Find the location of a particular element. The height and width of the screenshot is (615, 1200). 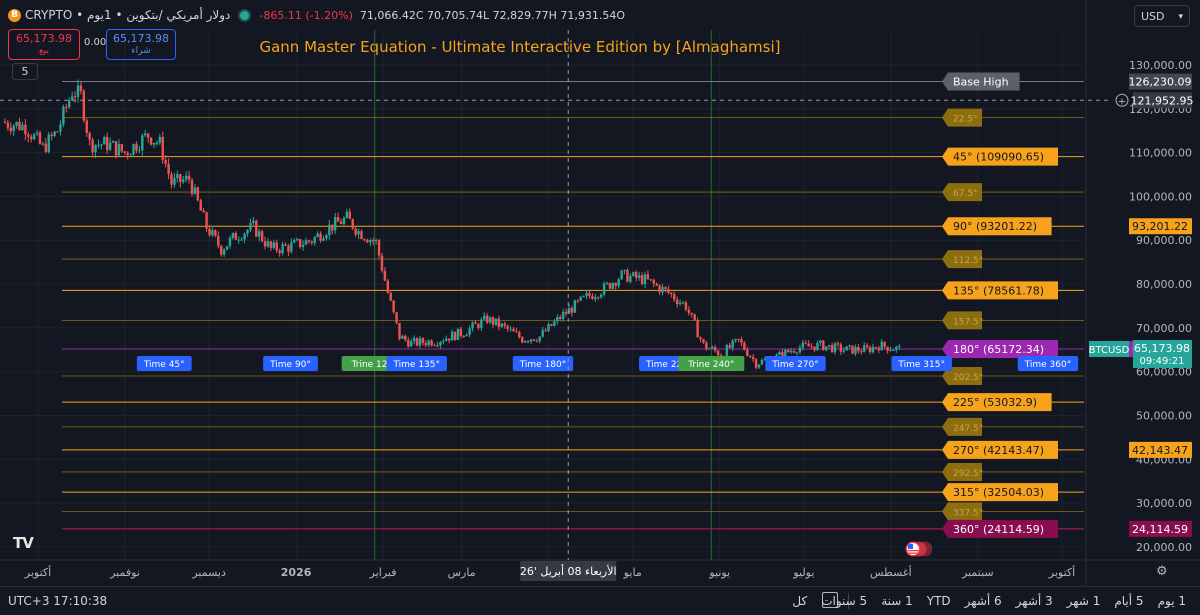

range-1d: 1 يوم is located at coordinates (1172, 601).